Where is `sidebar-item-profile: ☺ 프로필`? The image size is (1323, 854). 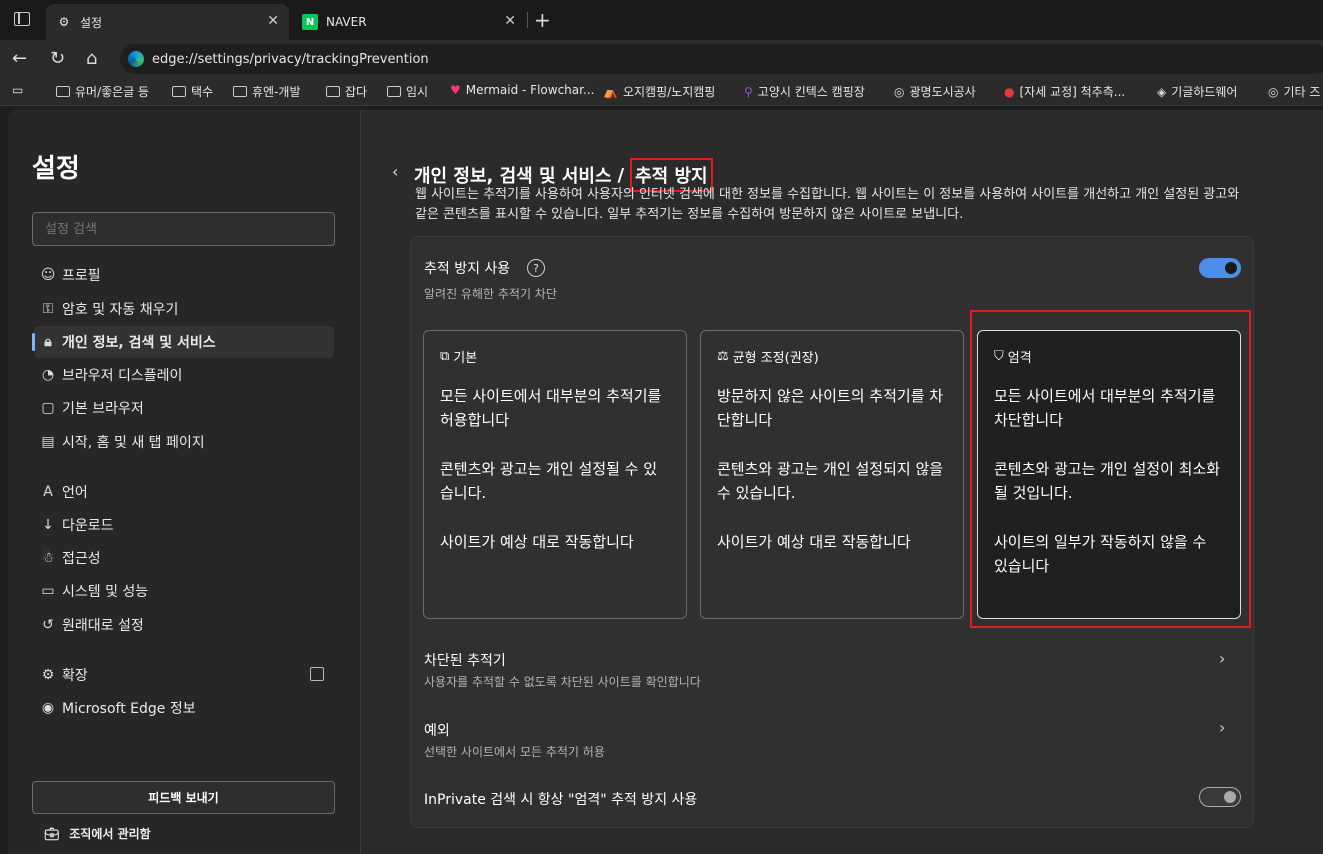
sidebar-item-profile: ☺ 프로필 is located at coordinates (184, 275).